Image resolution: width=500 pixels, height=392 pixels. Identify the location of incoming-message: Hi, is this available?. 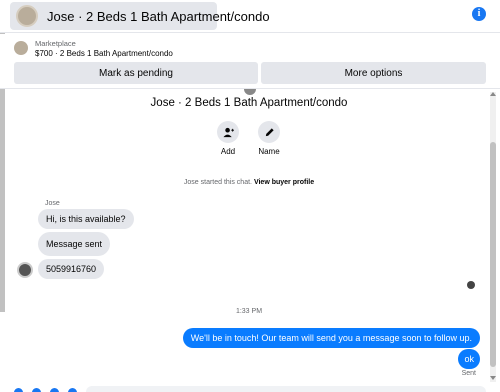
(86, 219).